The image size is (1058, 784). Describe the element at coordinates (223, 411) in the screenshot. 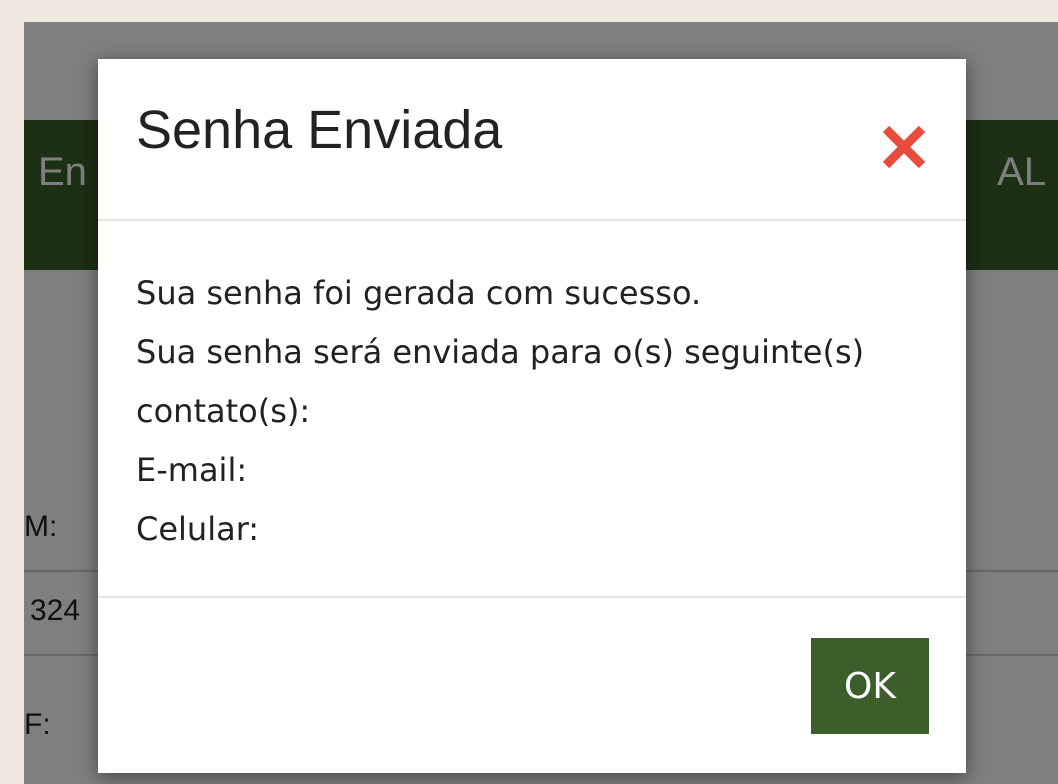

I see `dialog-message-line: contato(s):` at that location.